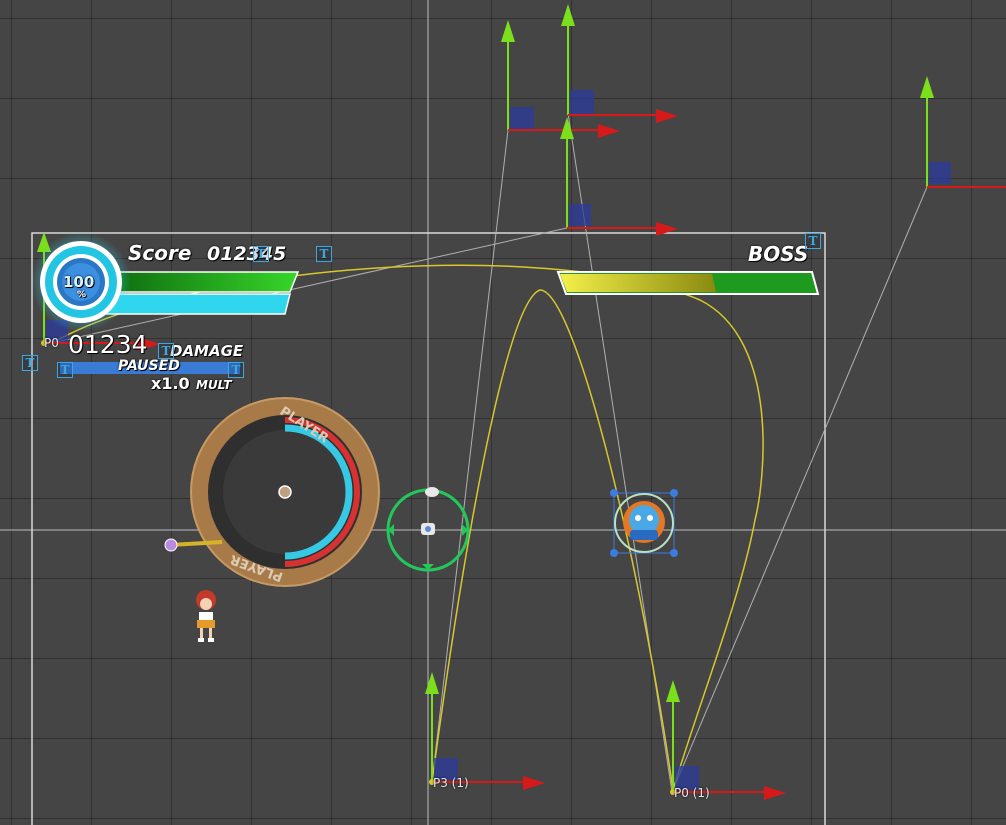 The image size is (1006, 825). Describe the element at coordinates (108, 344) in the screenshot. I see `damage-value: 01234` at that location.